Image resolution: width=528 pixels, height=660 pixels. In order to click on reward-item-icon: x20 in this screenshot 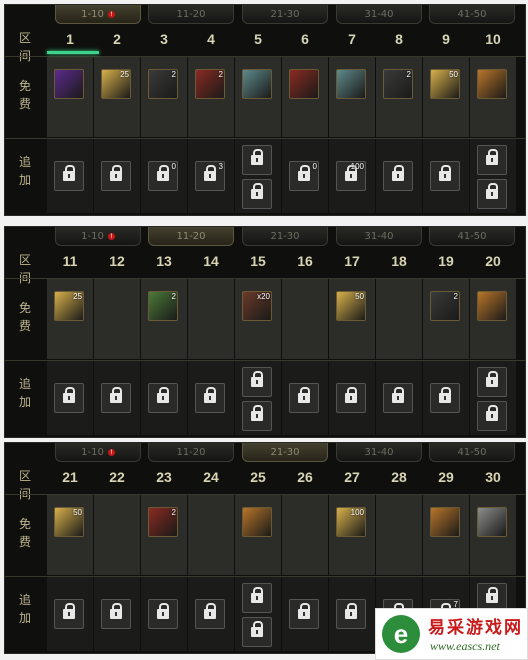, I will do `click(257, 306)`.